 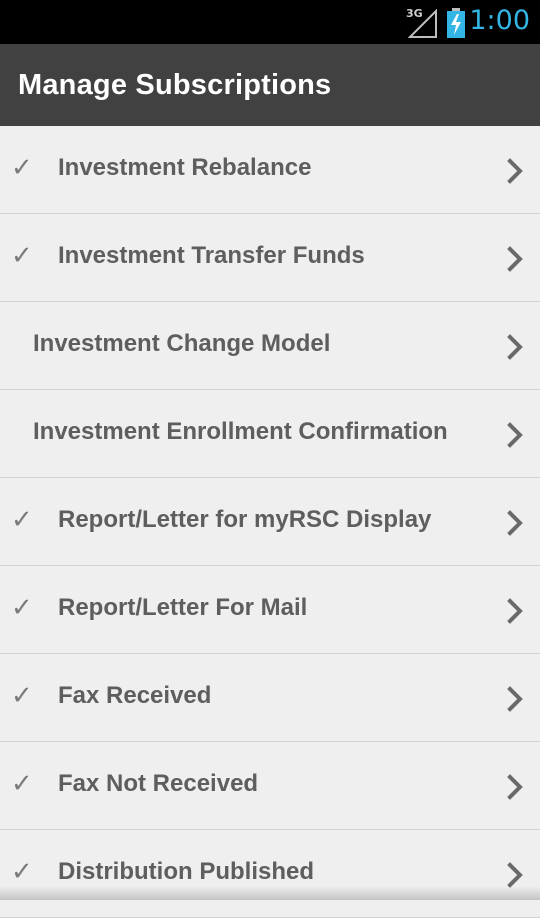 I want to click on subscription-label: Investment Rebalance, so click(x=184, y=168).